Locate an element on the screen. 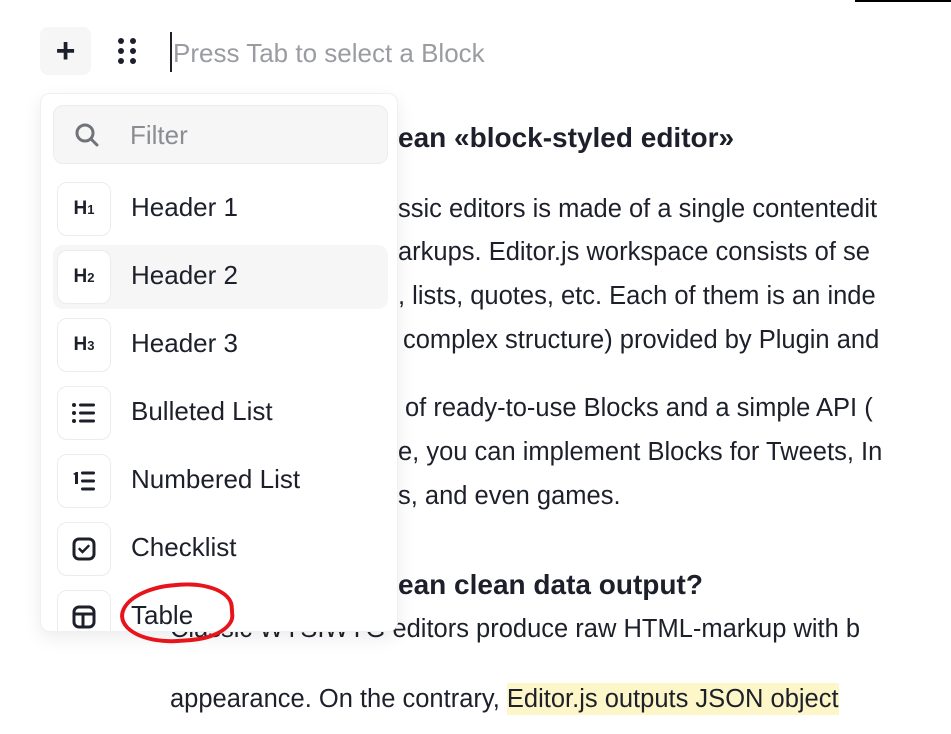 The width and height of the screenshot is (951, 734). numbered-list-icon is located at coordinates (84, 481).